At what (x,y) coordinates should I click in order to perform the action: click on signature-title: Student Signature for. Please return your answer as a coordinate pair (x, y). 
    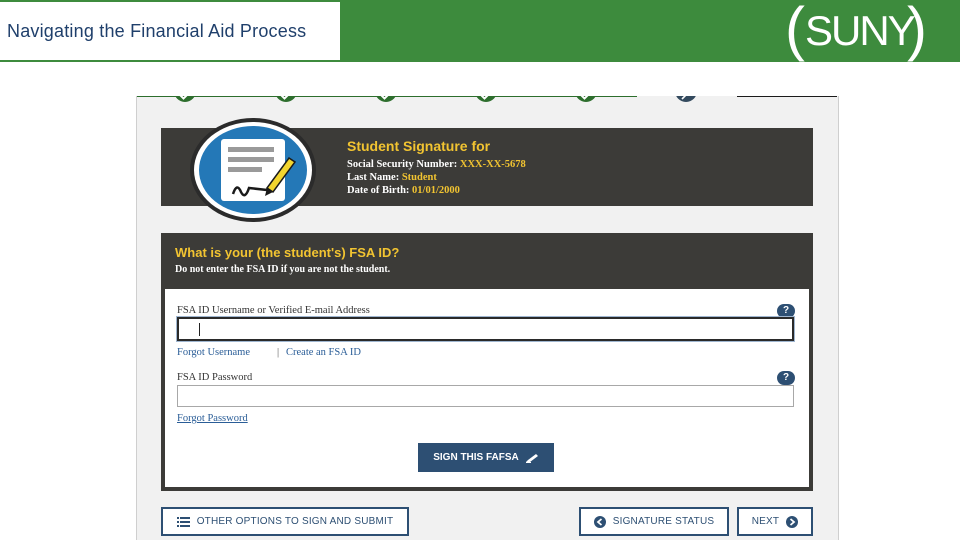
    Looking at the image, I should click on (419, 146).